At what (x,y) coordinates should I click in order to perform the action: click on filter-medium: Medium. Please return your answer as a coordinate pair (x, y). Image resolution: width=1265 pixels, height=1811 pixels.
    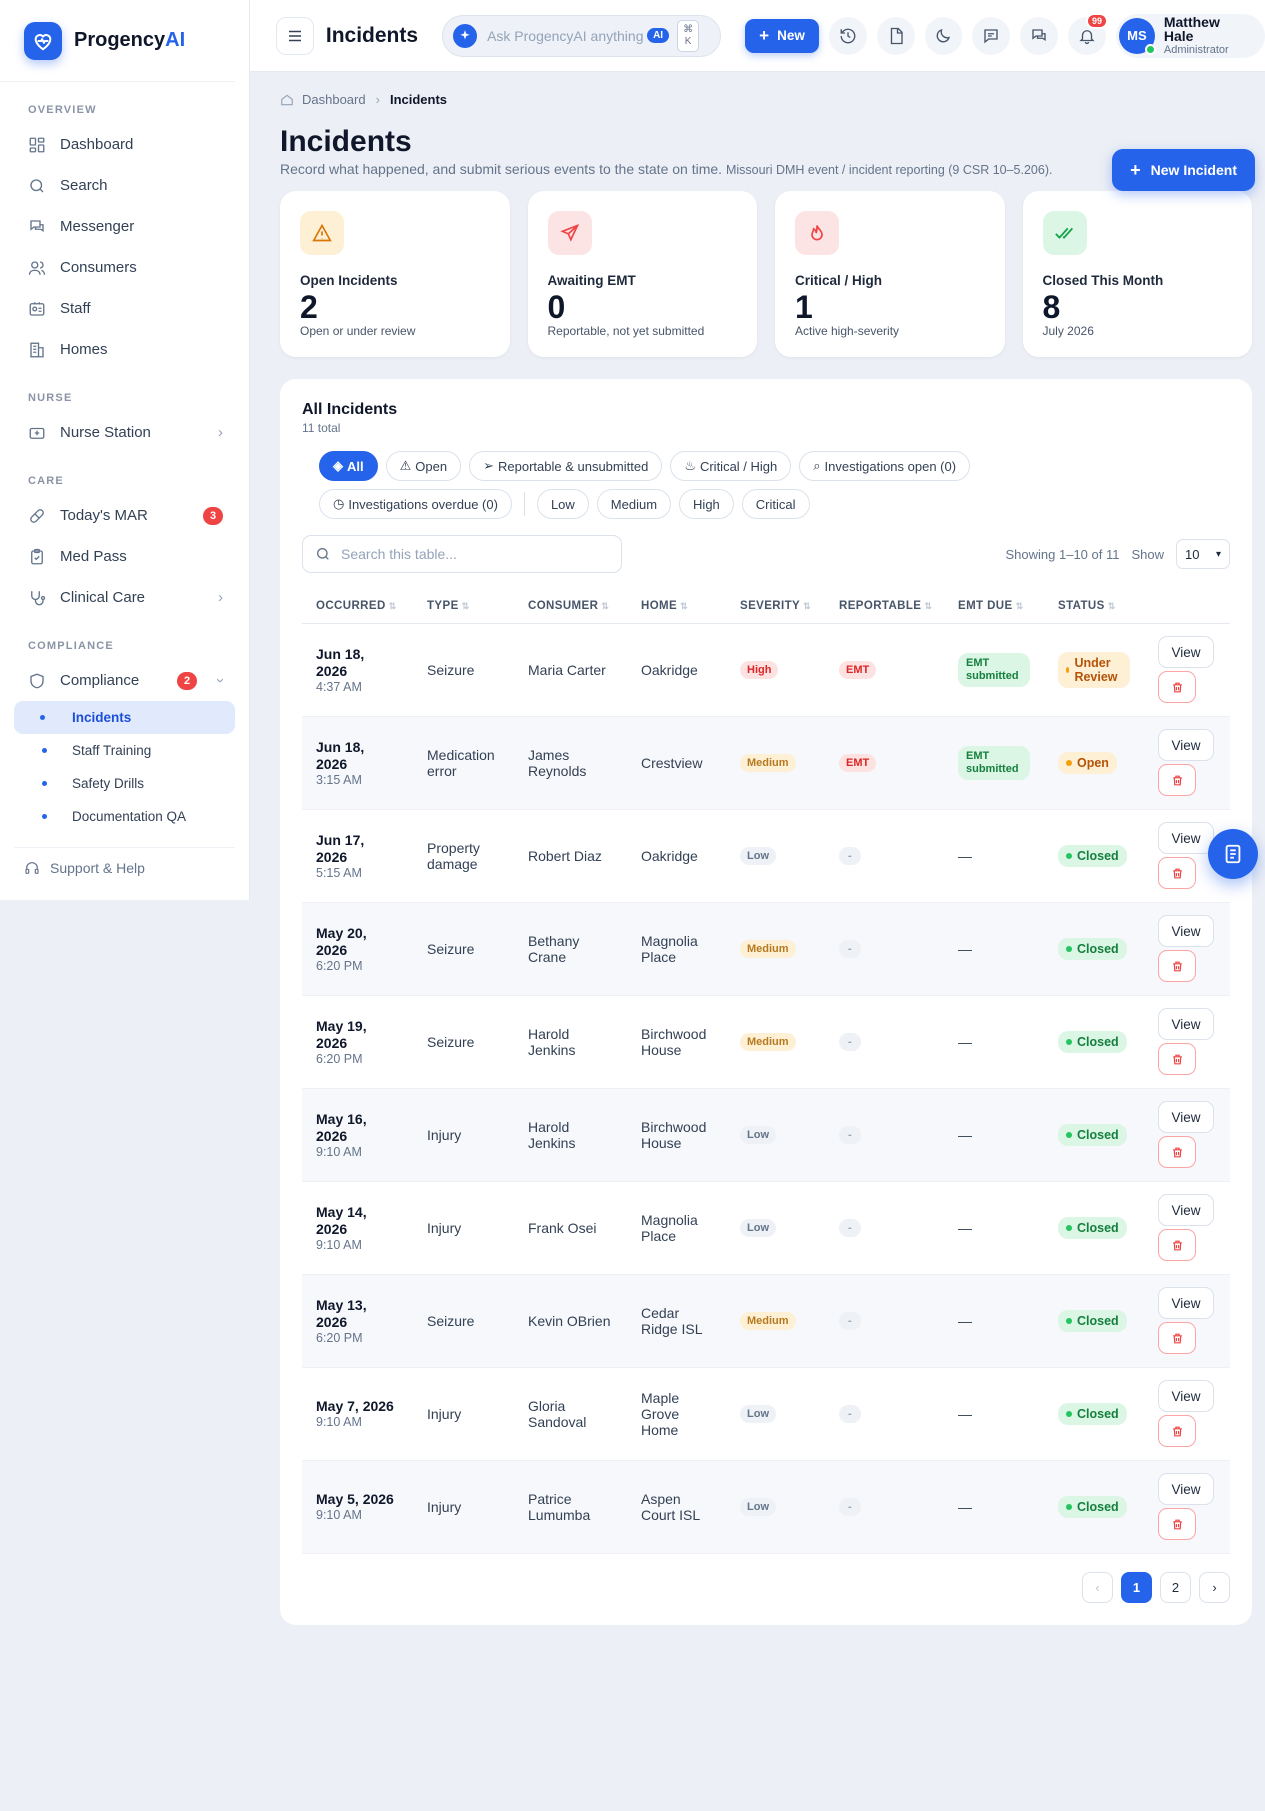
    Looking at the image, I should click on (634, 504).